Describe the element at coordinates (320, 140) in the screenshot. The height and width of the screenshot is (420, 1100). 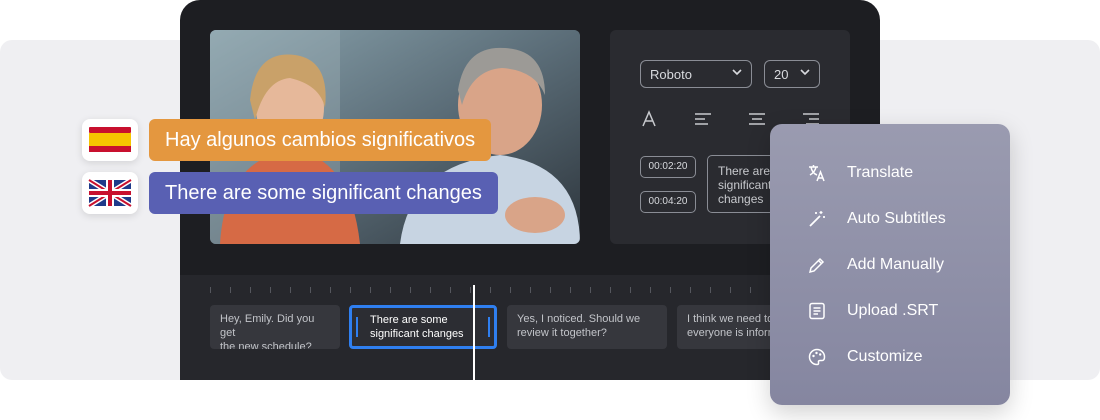
I see `spanish-caption: Hay algunos cambios significativos` at that location.